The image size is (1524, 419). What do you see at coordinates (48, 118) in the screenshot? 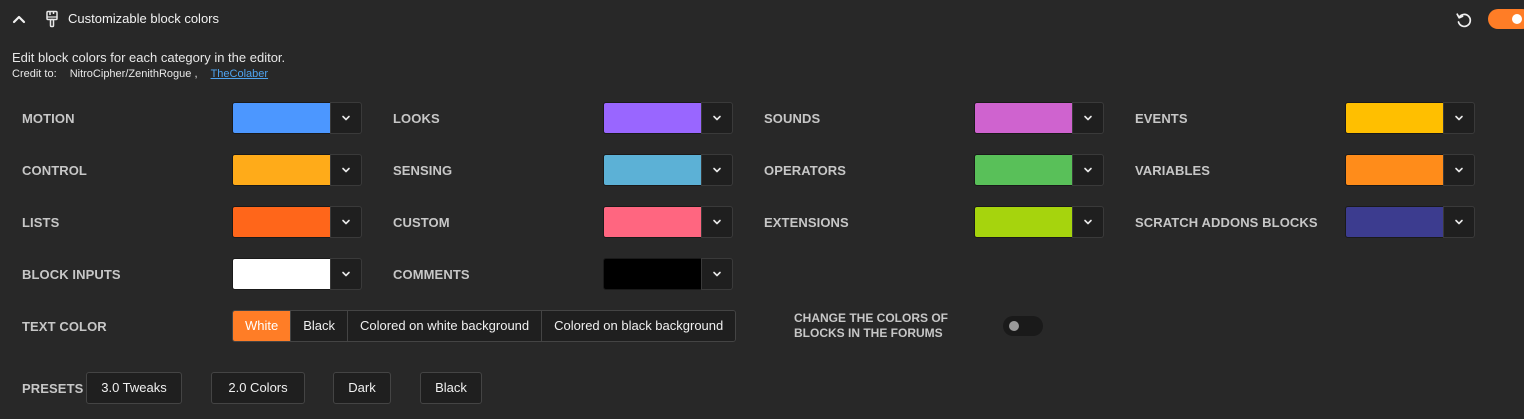
I see `label-motion: MOTION` at bounding box center [48, 118].